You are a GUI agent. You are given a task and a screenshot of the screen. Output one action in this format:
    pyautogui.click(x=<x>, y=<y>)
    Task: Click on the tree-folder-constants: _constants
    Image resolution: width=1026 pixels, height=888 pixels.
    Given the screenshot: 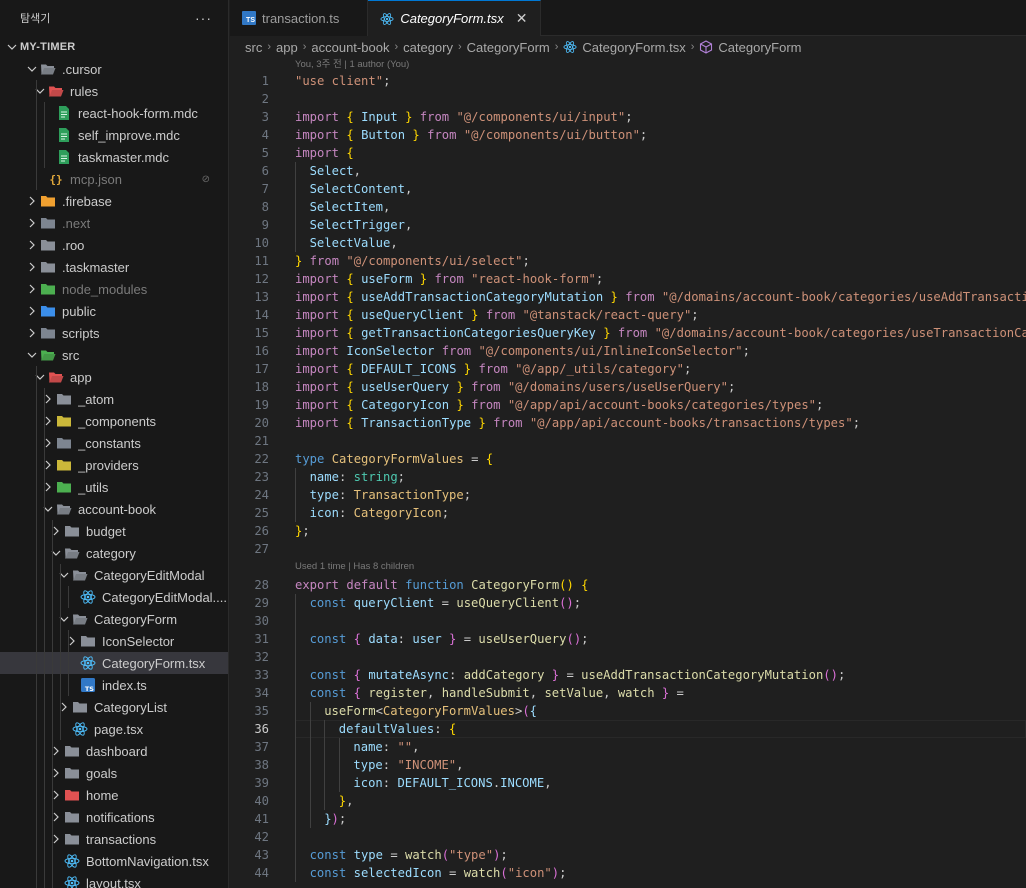 What is the action you would take?
    pyautogui.click(x=114, y=443)
    